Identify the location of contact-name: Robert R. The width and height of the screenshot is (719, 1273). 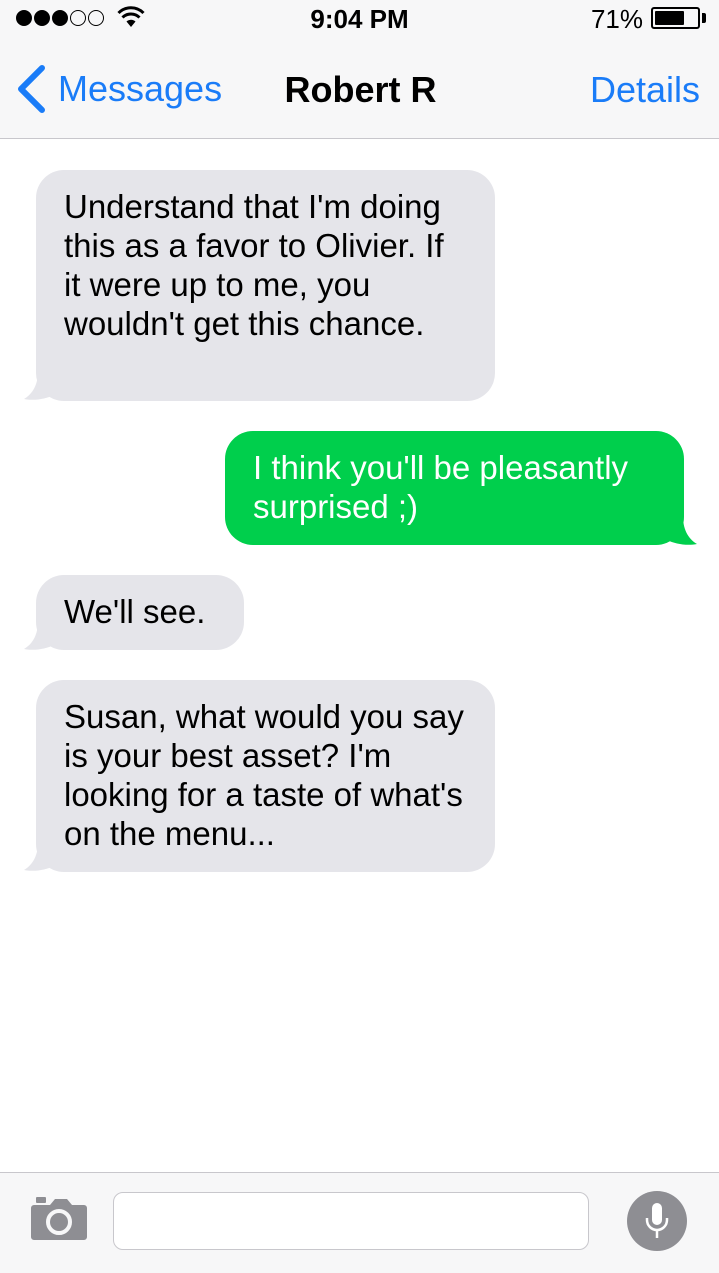
(360, 89).